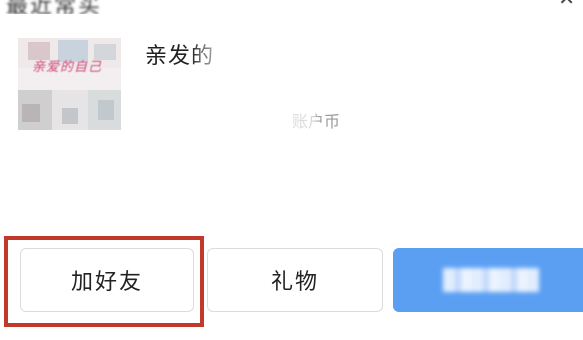  Describe the element at coordinates (291, 7) in the screenshot. I see `header-strip: 最近常买 ✕` at that location.